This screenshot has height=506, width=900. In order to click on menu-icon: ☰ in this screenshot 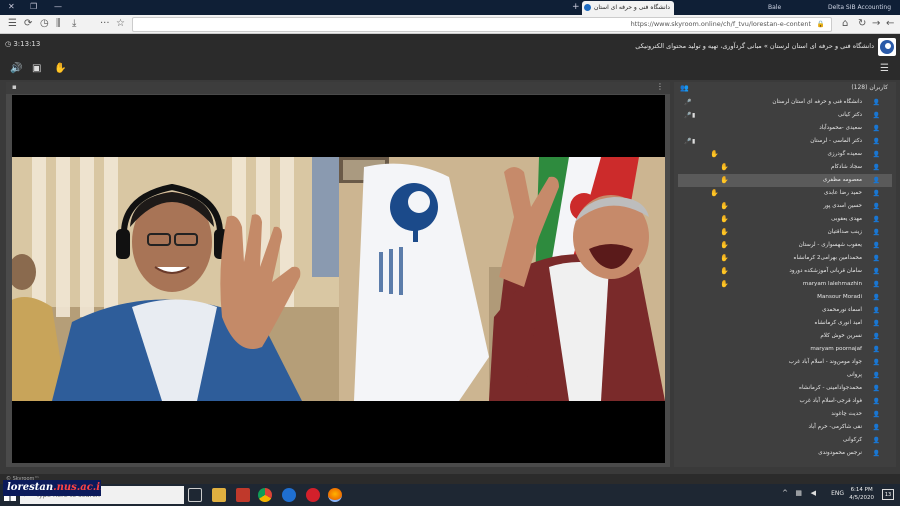, I will do `click(12, 24)`.